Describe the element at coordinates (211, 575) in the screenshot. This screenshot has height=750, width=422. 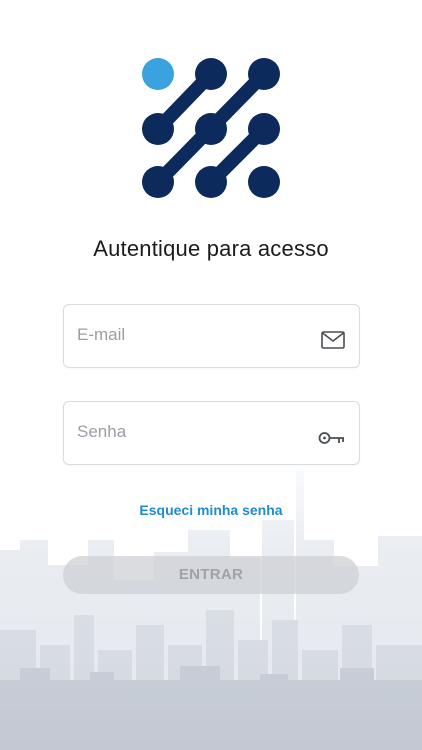
I see `login-button: ENTRAR` at that location.